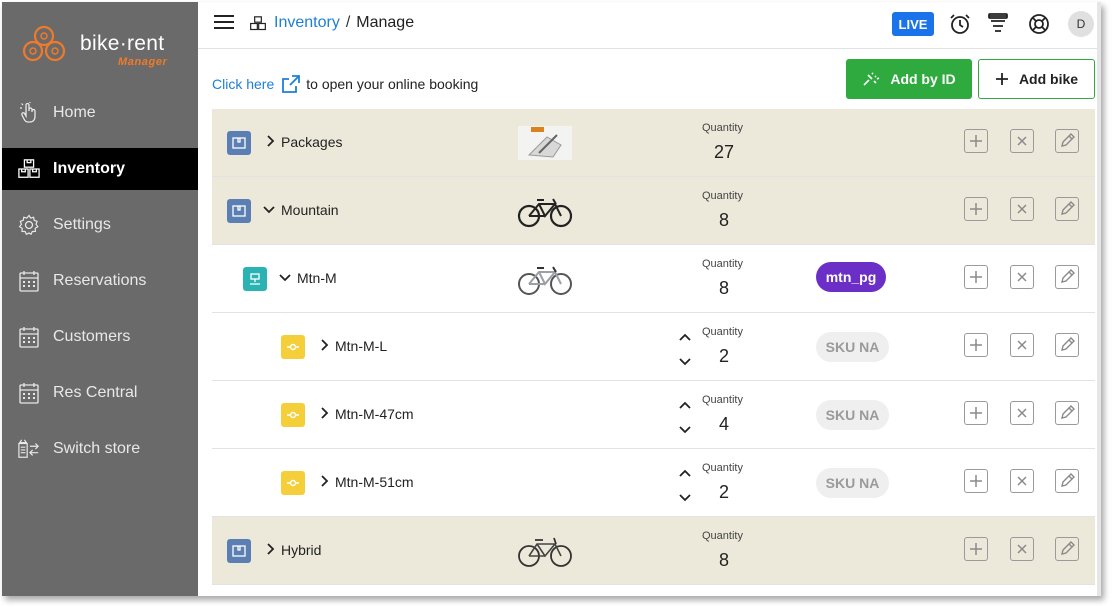  Describe the element at coordinates (74, 112) in the screenshot. I see `sidebar-item-label: Home` at that location.